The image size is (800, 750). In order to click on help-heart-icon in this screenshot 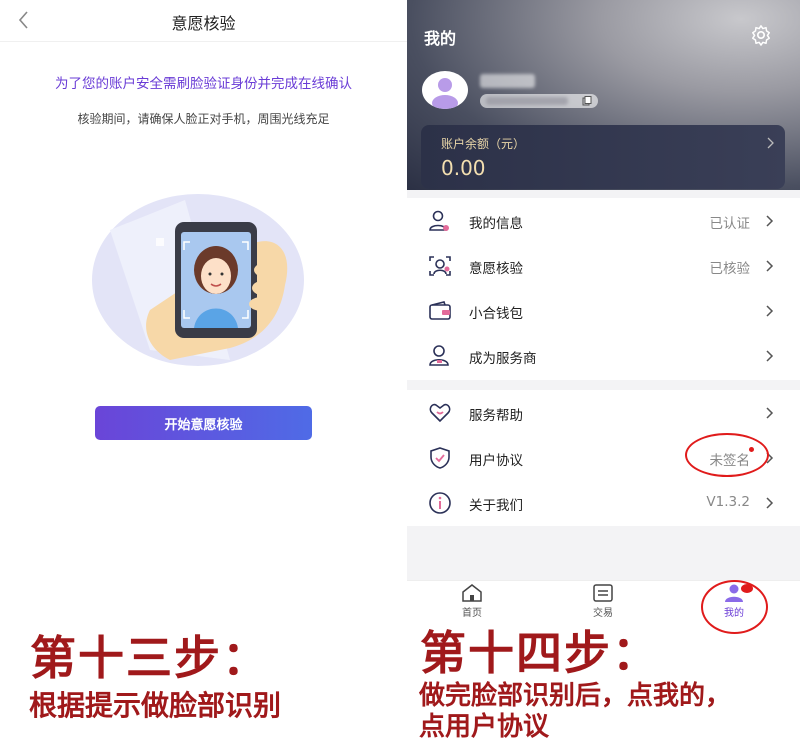, I will do `click(440, 413)`.